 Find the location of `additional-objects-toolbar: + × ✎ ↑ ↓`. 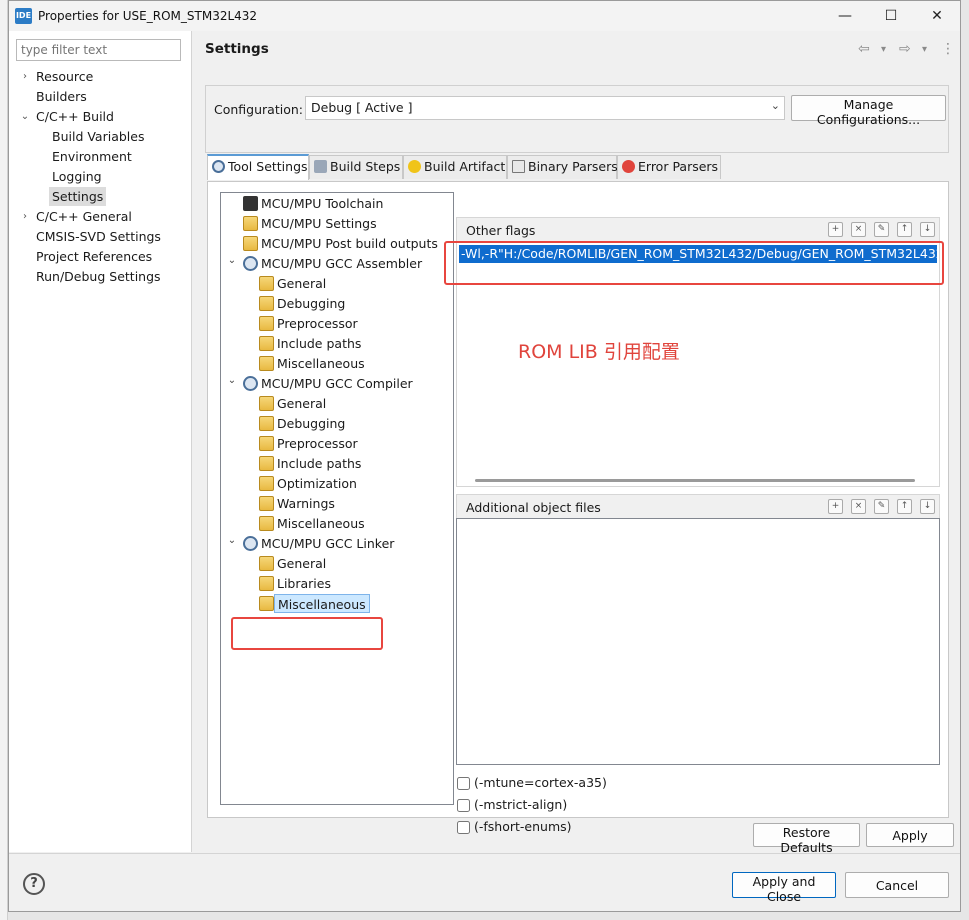

additional-objects-toolbar: + × ✎ ↑ ↓ is located at coordinates (877, 506).